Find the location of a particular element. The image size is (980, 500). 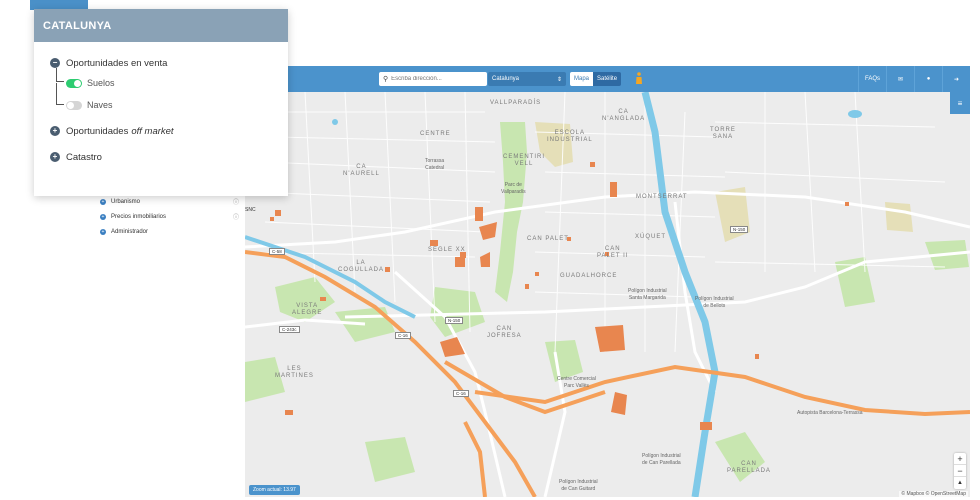

map-label-parc-vallparadis: Parc de Vallparadís is located at coordinates (513, 188).